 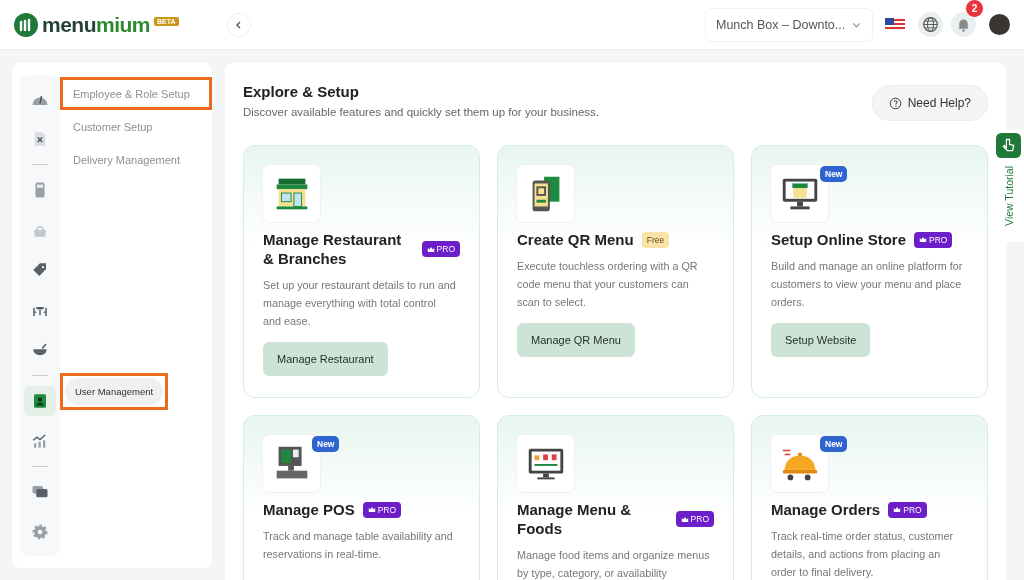 I want to click on card-description: Track real-time order status, customer details, and actions from placing an order to final delivery., so click(x=862, y=554).